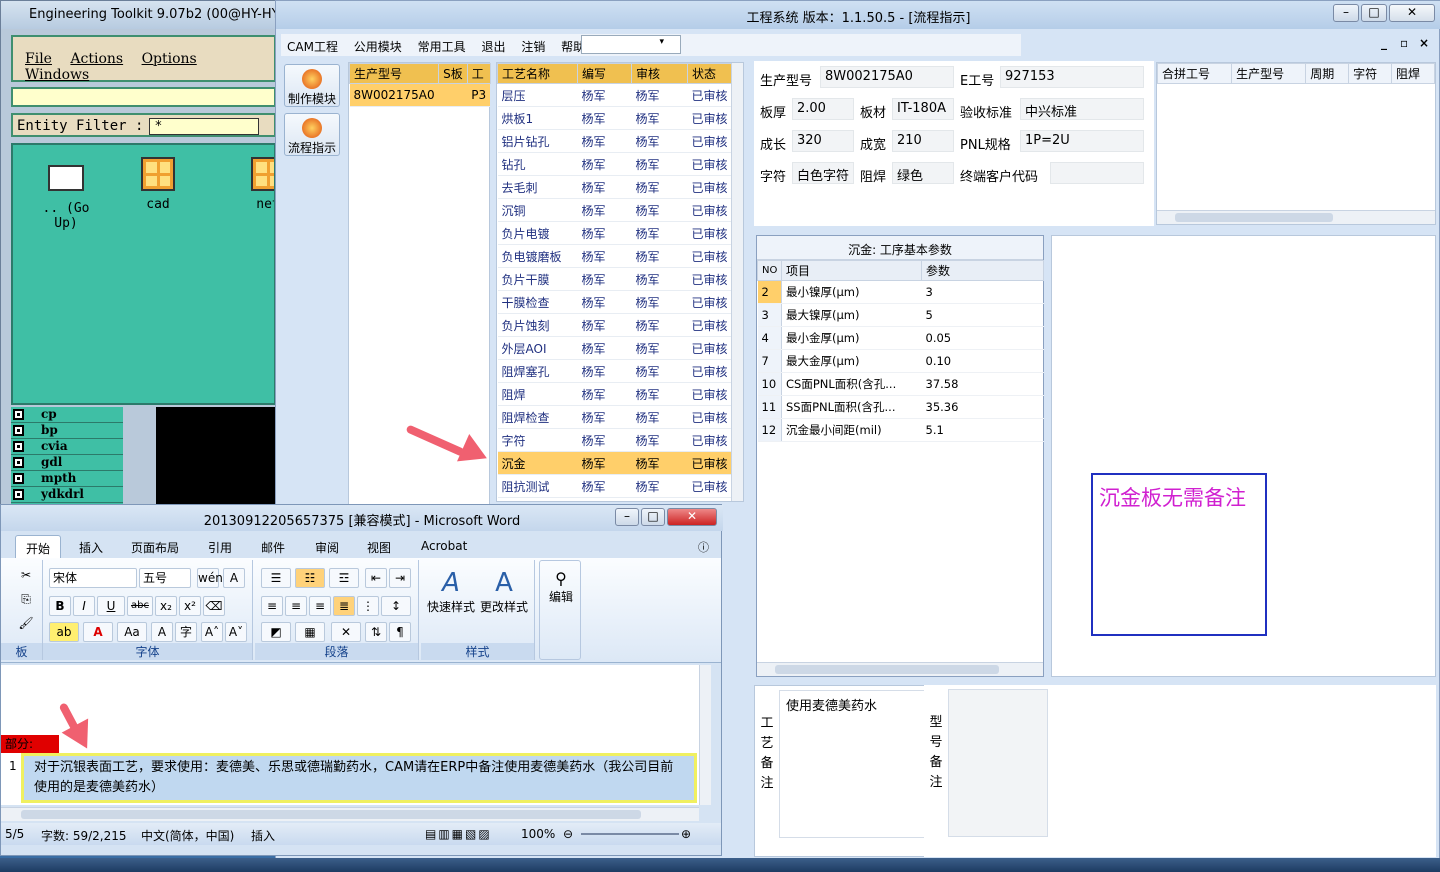 This screenshot has width=1440, height=872. Describe the element at coordinates (900, 292) in the screenshot. I see `table-row: 2 最小镍厚(μm) 3` at that location.